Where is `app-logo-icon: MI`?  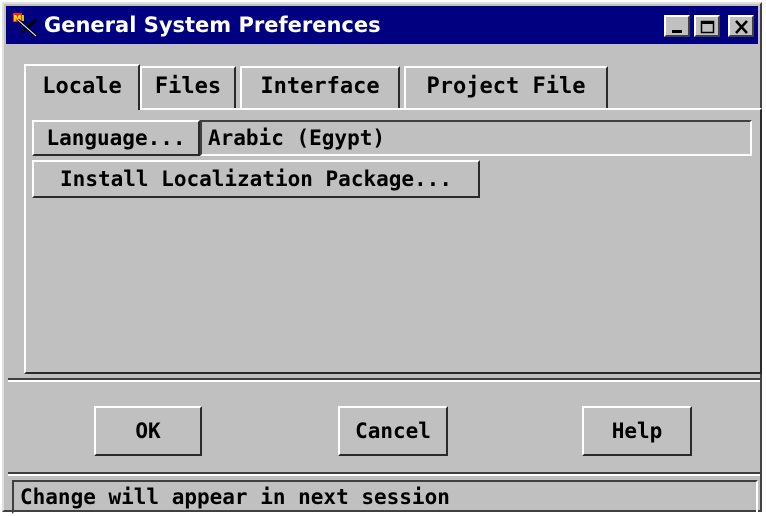
app-logo-icon: MI is located at coordinates (25, 25).